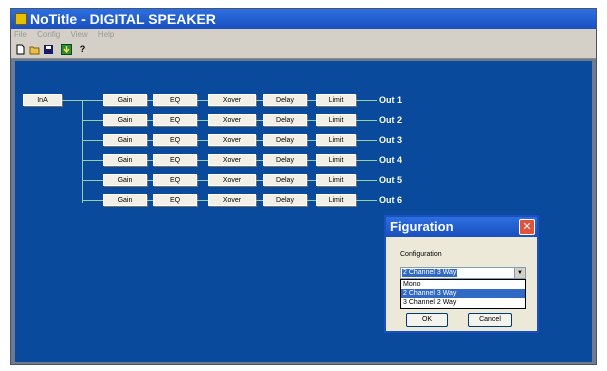  What do you see at coordinates (20, 34) in the screenshot?
I see `menu-file: File` at bounding box center [20, 34].